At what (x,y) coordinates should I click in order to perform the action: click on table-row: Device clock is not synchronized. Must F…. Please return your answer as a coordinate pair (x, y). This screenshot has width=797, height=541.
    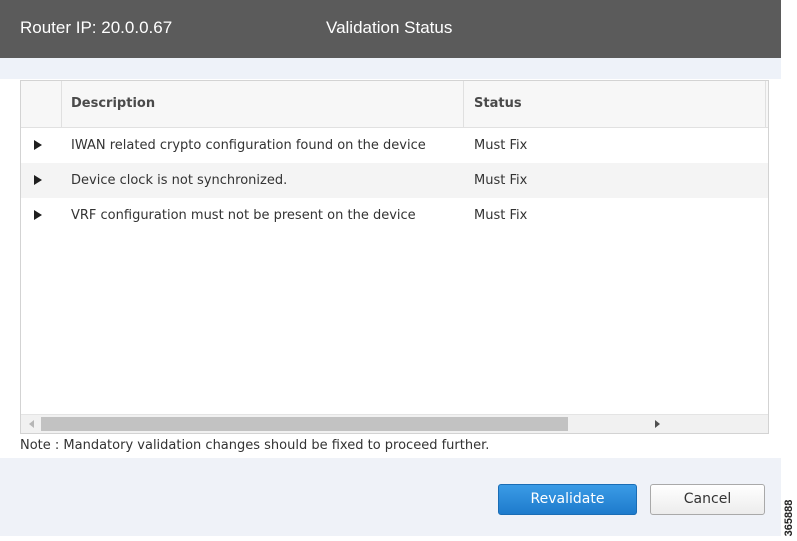
    Looking at the image, I should click on (394, 180).